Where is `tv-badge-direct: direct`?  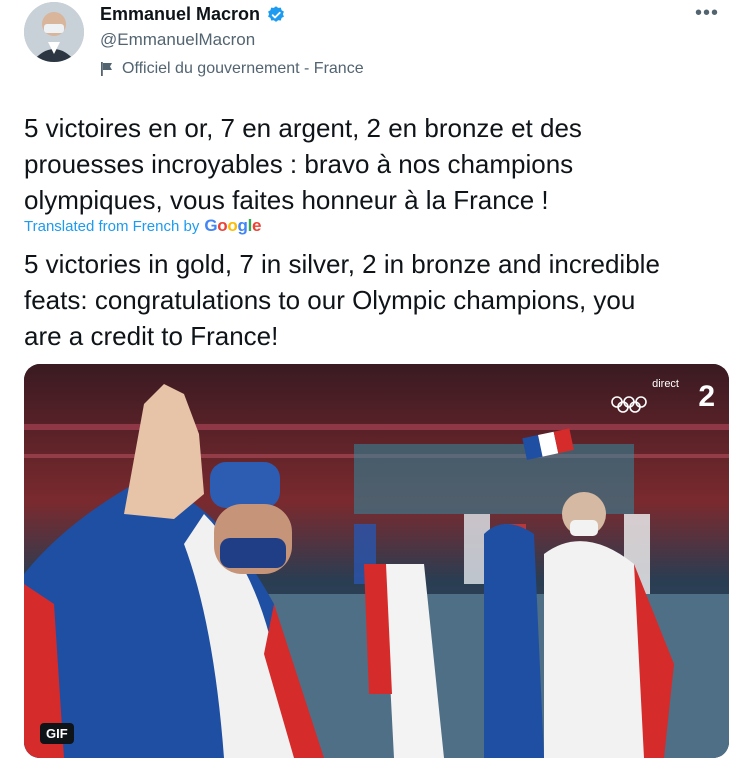
tv-badge-direct: direct is located at coordinates (665, 384).